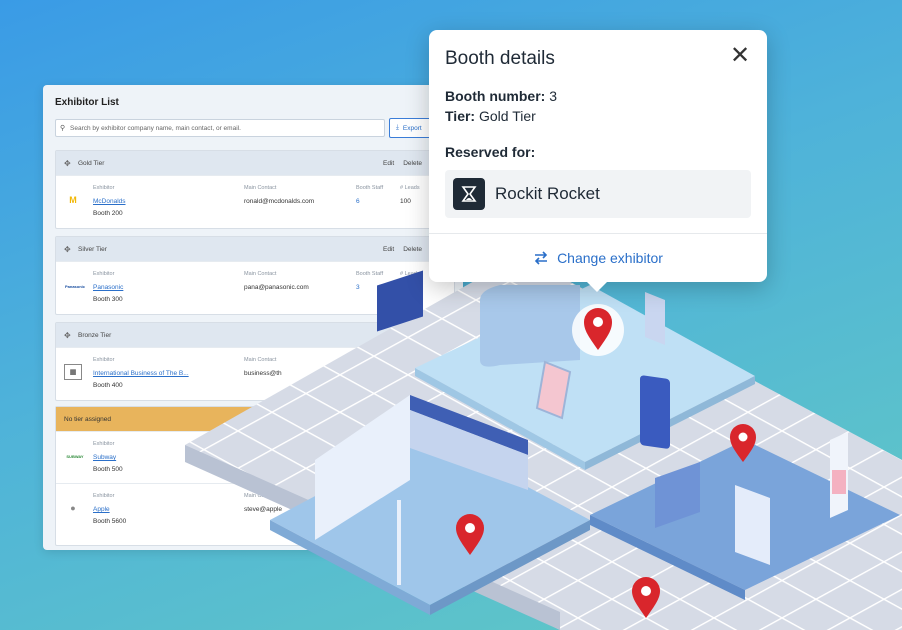 The image size is (902, 630). Describe the element at coordinates (469, 194) in the screenshot. I see `rocket-logo-icon` at that location.